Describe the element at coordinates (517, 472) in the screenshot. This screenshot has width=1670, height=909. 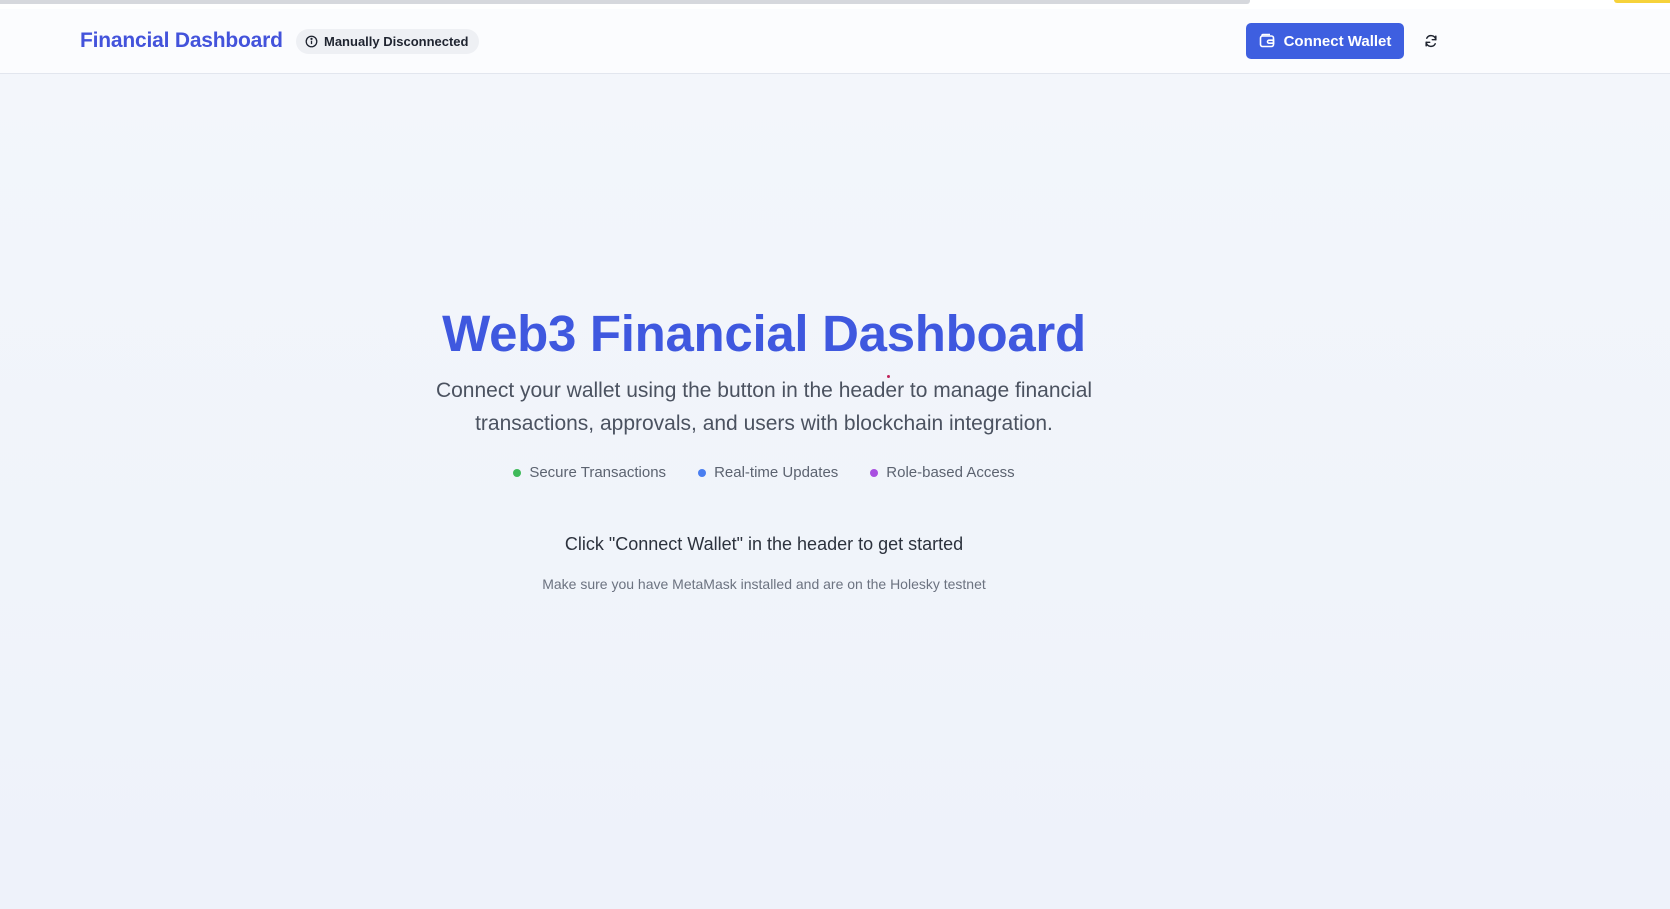
I see `green-dot-icon` at that location.